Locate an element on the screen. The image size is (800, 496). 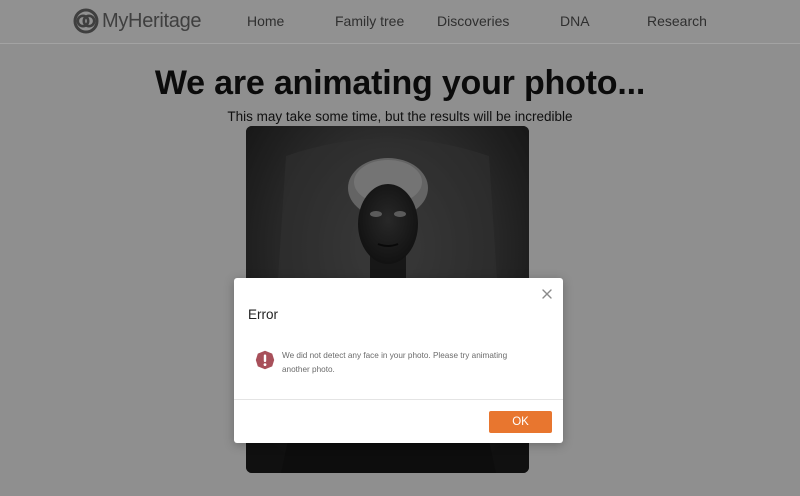
error-exclamation-icon is located at coordinates (265, 360).